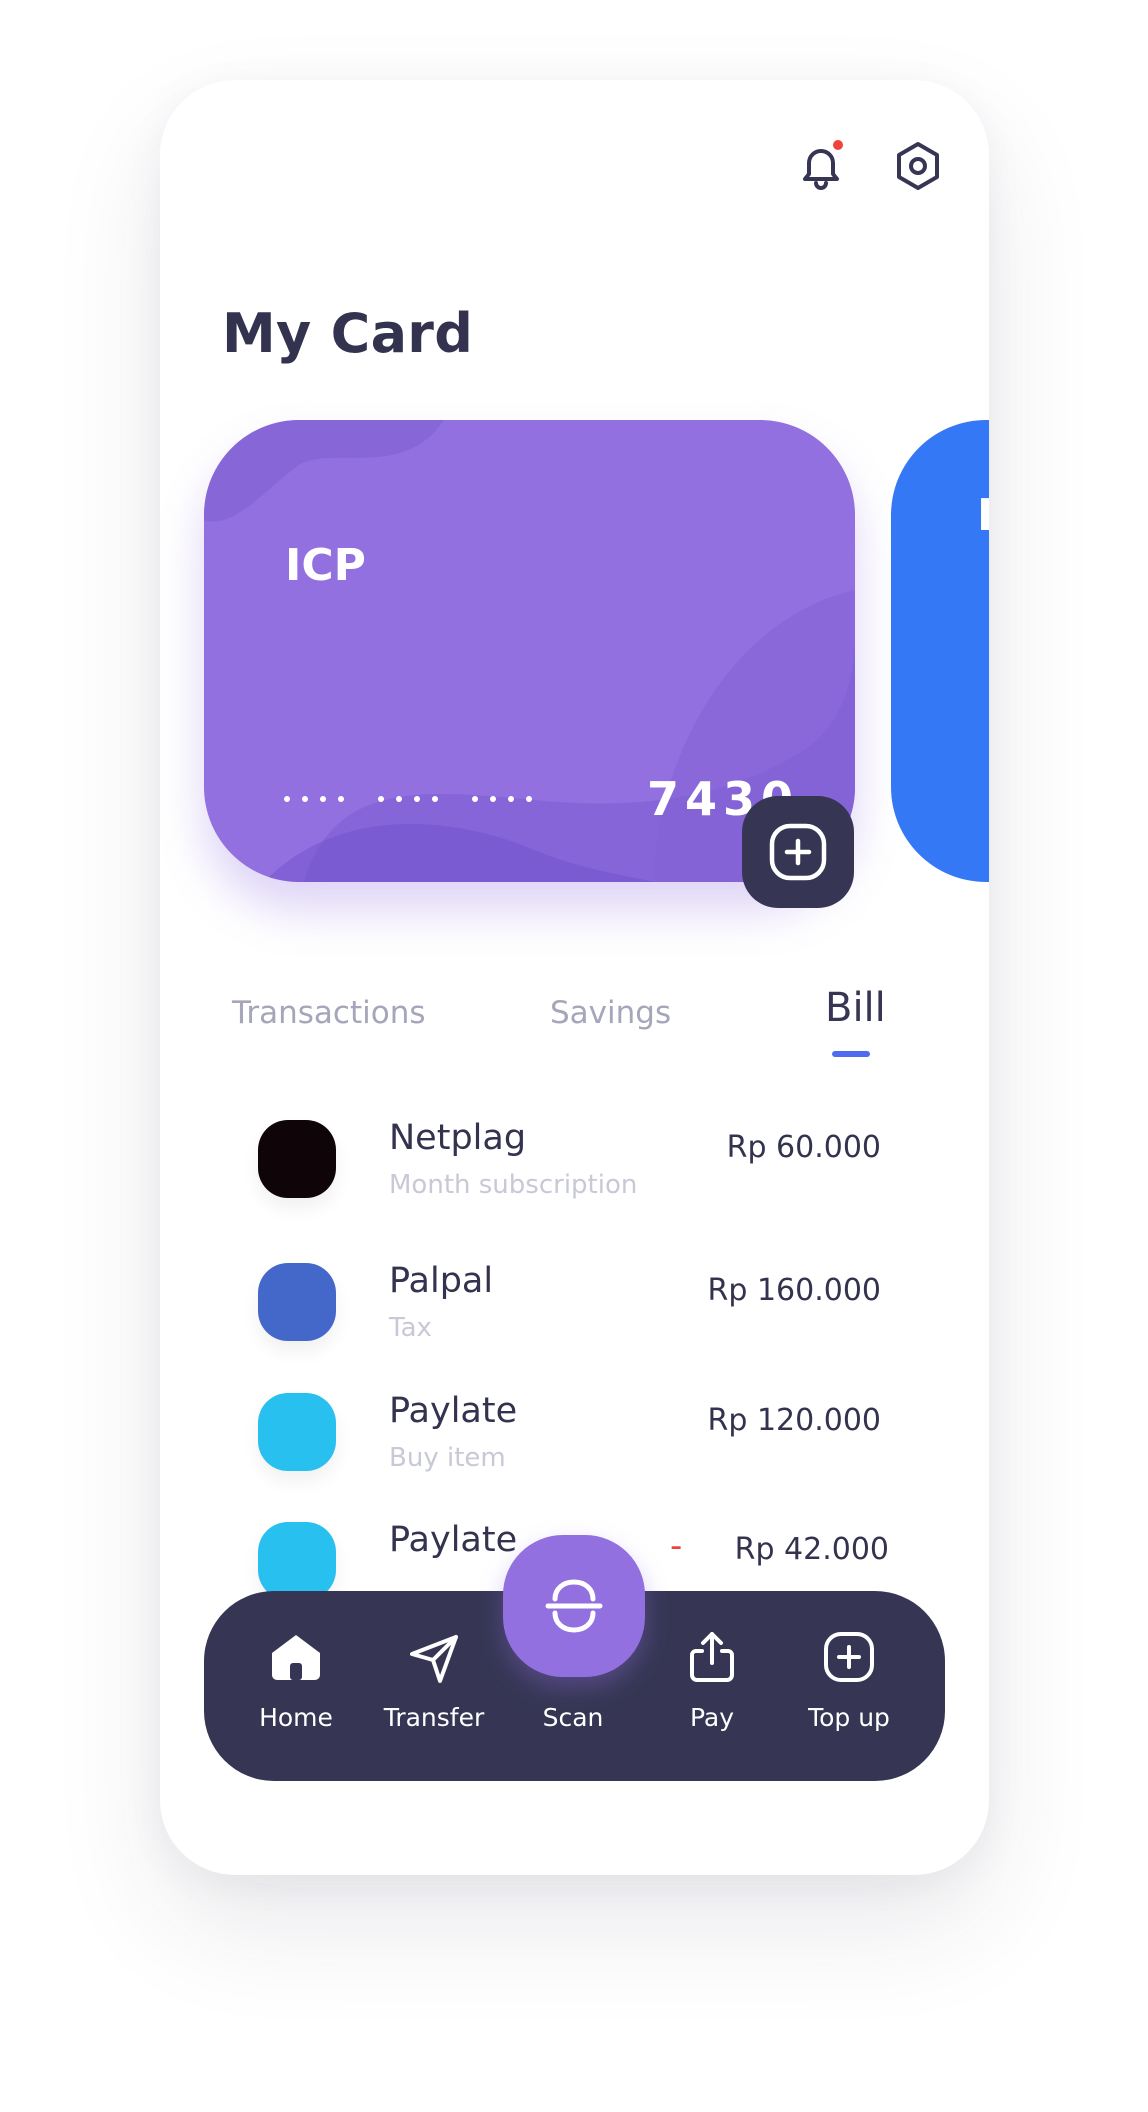 This screenshot has height=2112, width=1148. I want to click on nav-transfer: Transfer, so click(434, 1680).